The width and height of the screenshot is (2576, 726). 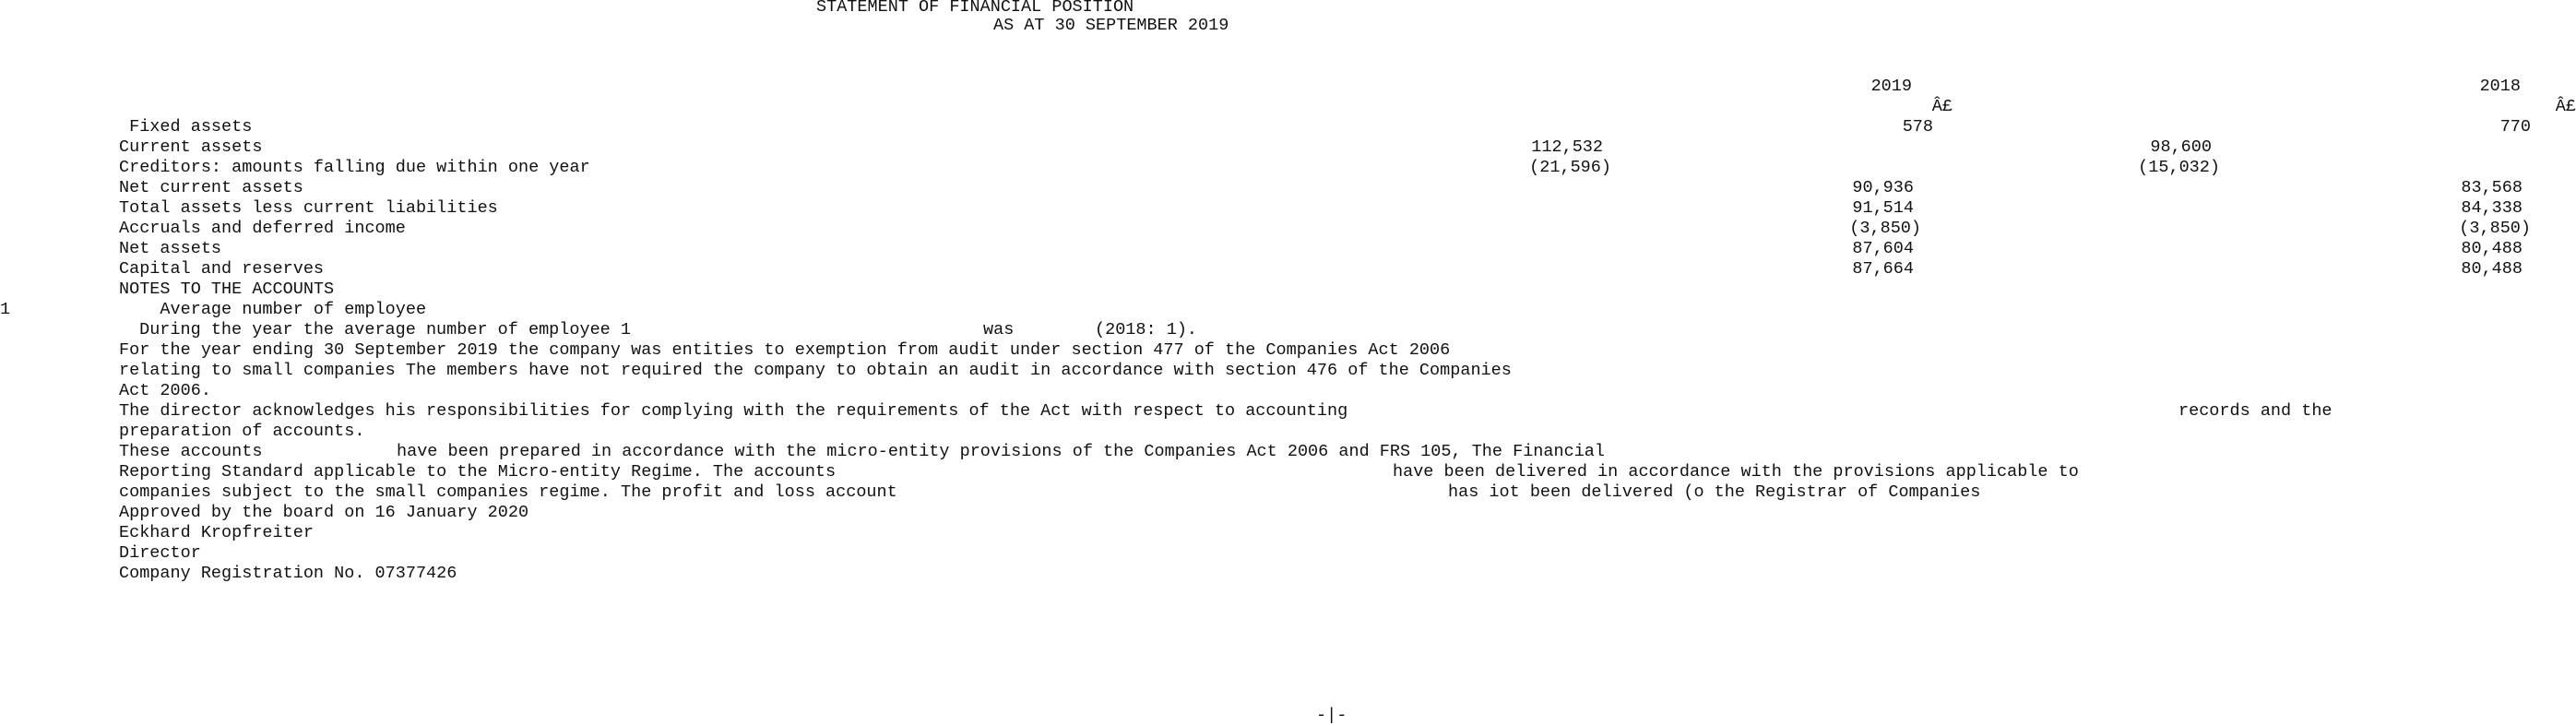 I want to click on row-value-2018: 84,338, so click(x=2492, y=208).